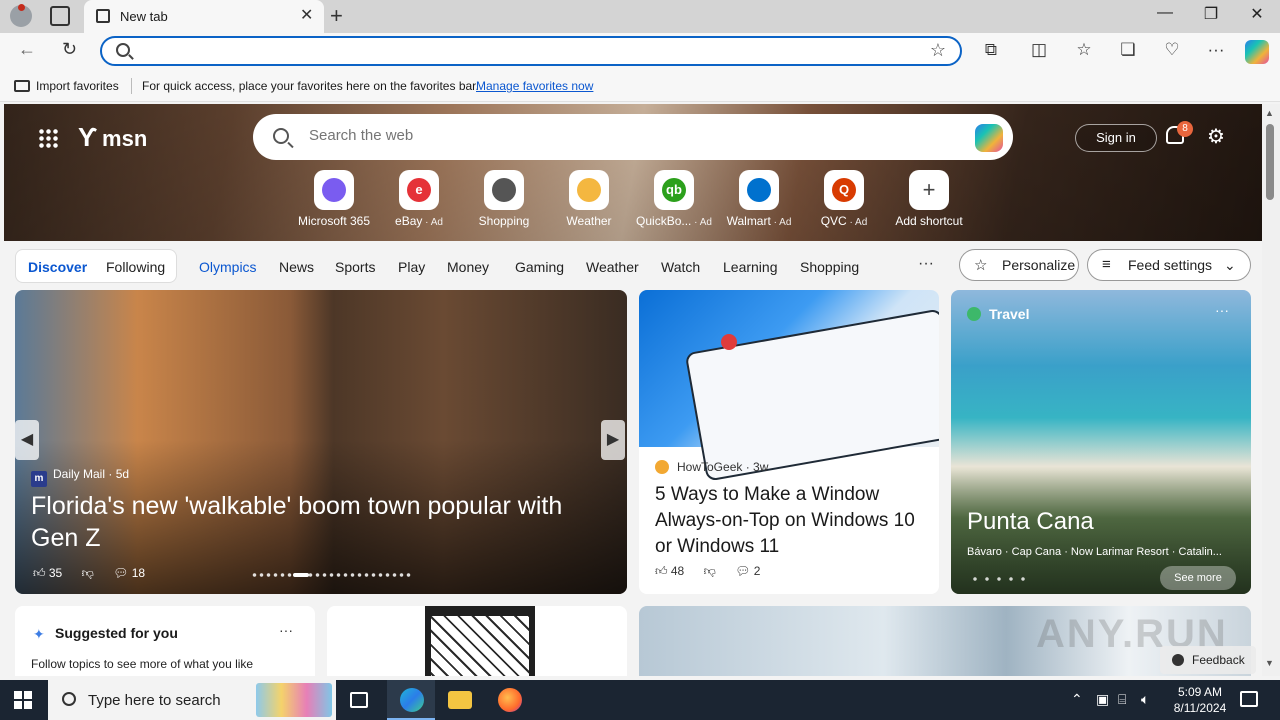 This screenshot has width=1280, height=720. Describe the element at coordinates (929, 221) in the screenshot. I see `shortcut-label: Add shortcut` at that location.